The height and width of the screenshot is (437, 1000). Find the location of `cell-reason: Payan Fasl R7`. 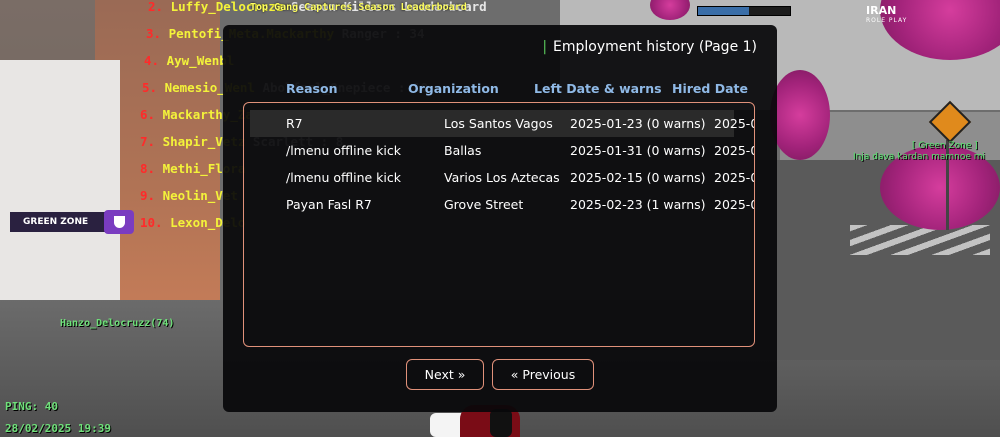

cell-reason: Payan Fasl R7 is located at coordinates (329, 204).